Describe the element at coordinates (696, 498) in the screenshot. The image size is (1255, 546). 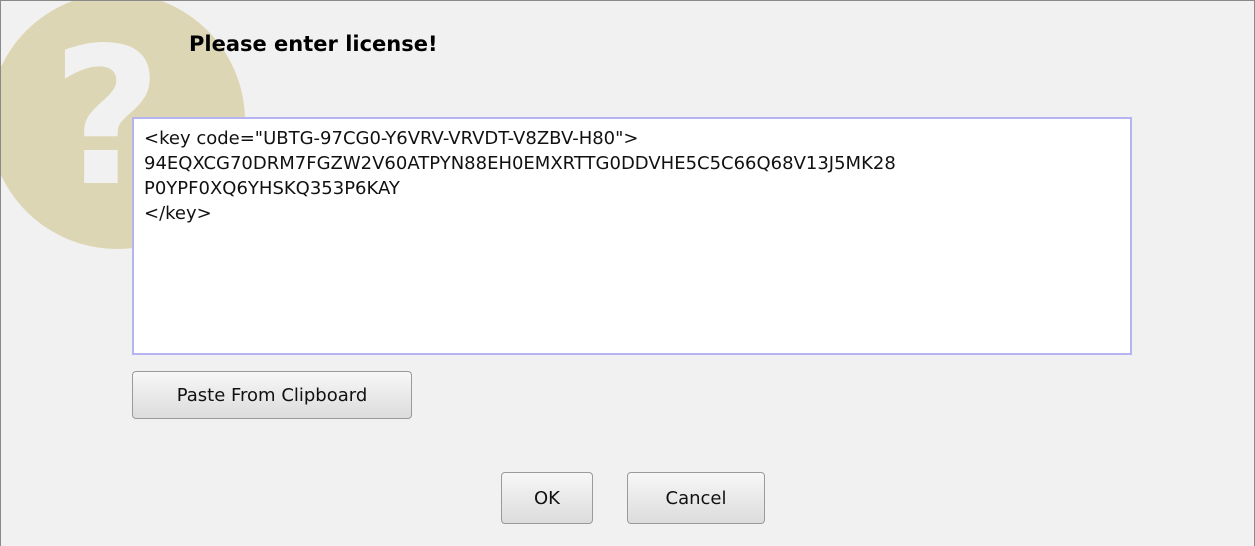
I see `cancel-button: Cancel` at that location.